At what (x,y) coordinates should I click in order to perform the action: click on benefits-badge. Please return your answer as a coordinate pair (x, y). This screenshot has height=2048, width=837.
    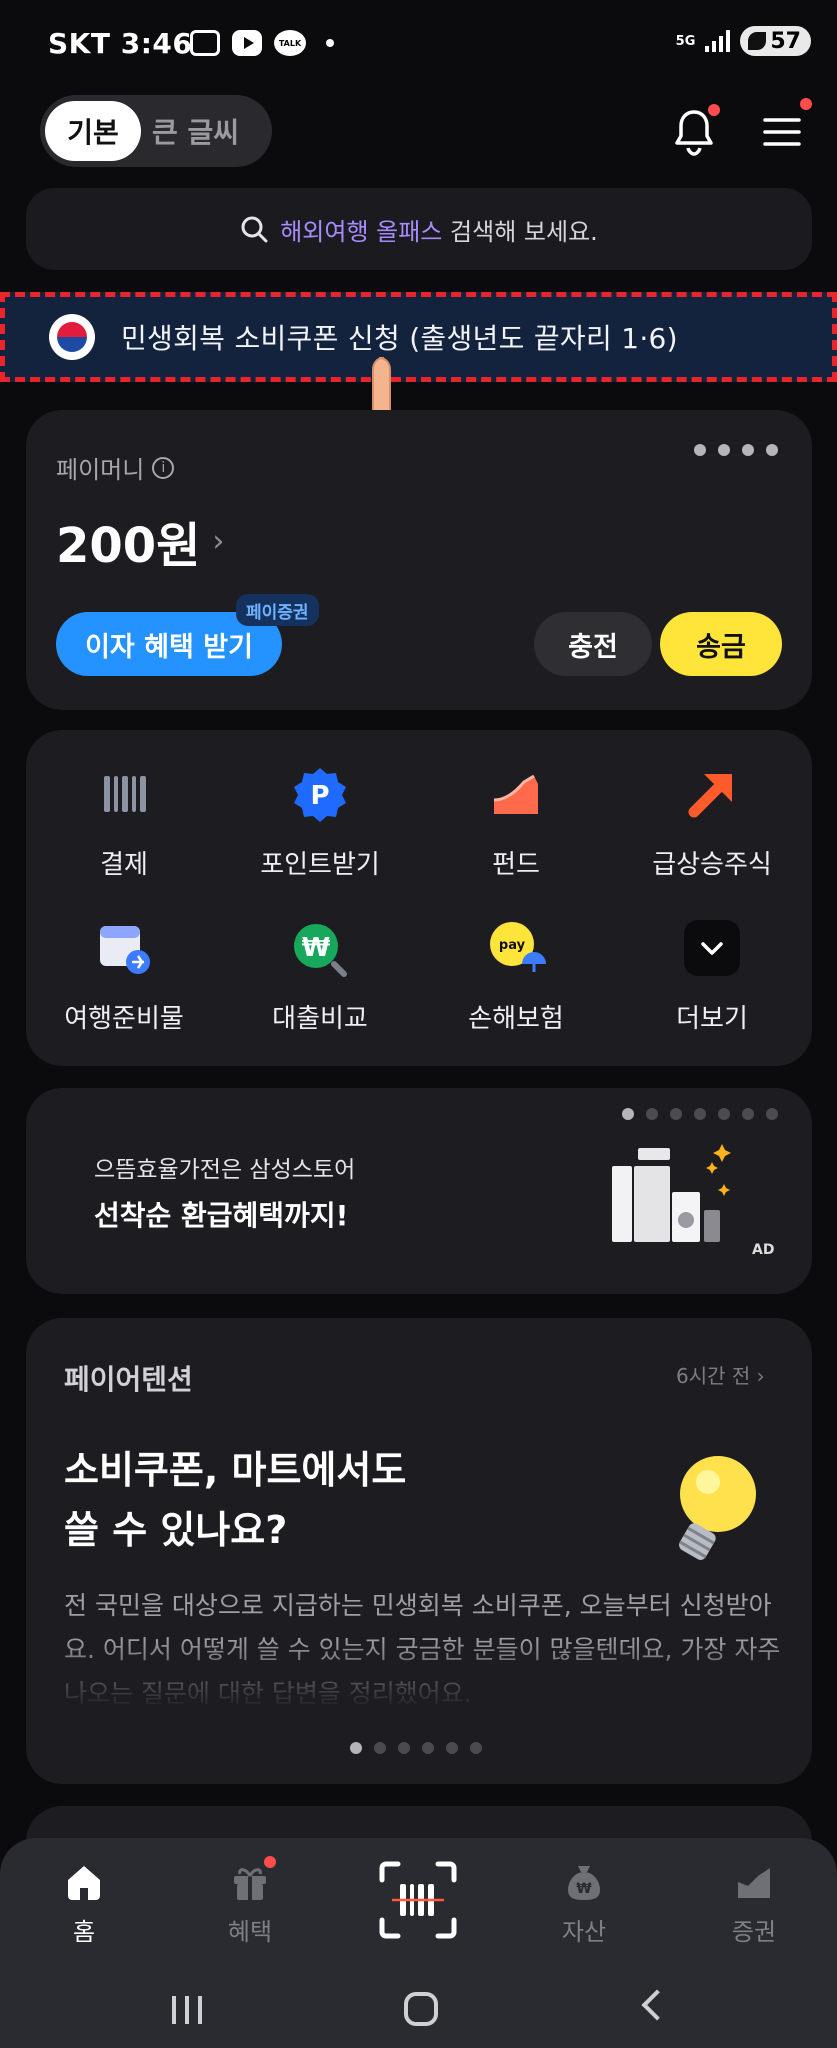
    Looking at the image, I should click on (270, 1862).